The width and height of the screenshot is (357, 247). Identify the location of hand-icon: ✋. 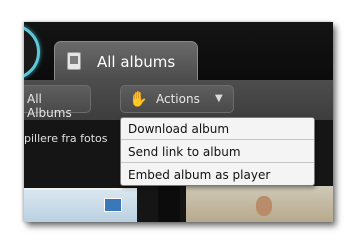
(138, 99).